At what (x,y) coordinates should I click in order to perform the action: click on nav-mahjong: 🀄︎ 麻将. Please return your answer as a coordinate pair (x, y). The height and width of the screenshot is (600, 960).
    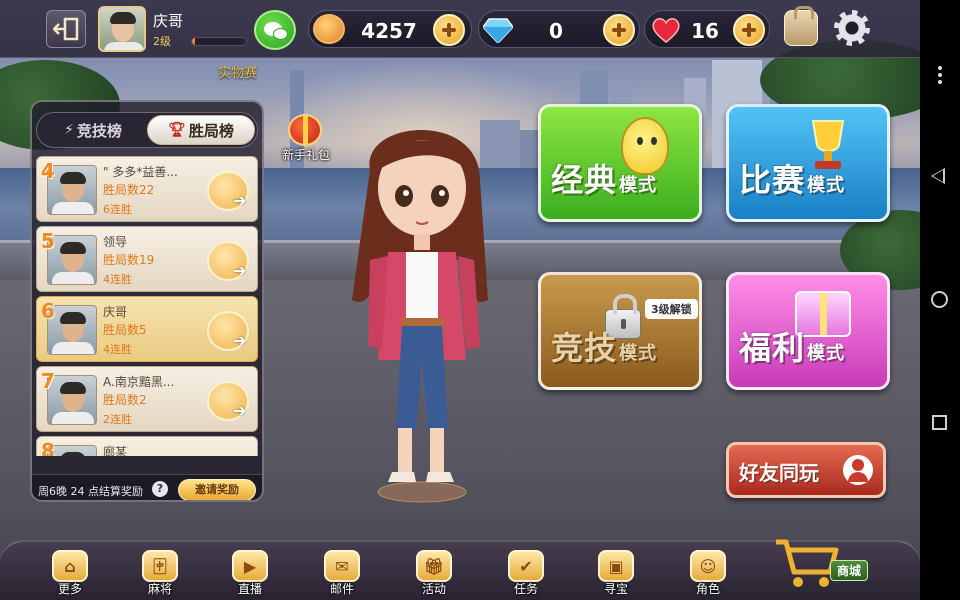
    Looking at the image, I should click on (160, 574).